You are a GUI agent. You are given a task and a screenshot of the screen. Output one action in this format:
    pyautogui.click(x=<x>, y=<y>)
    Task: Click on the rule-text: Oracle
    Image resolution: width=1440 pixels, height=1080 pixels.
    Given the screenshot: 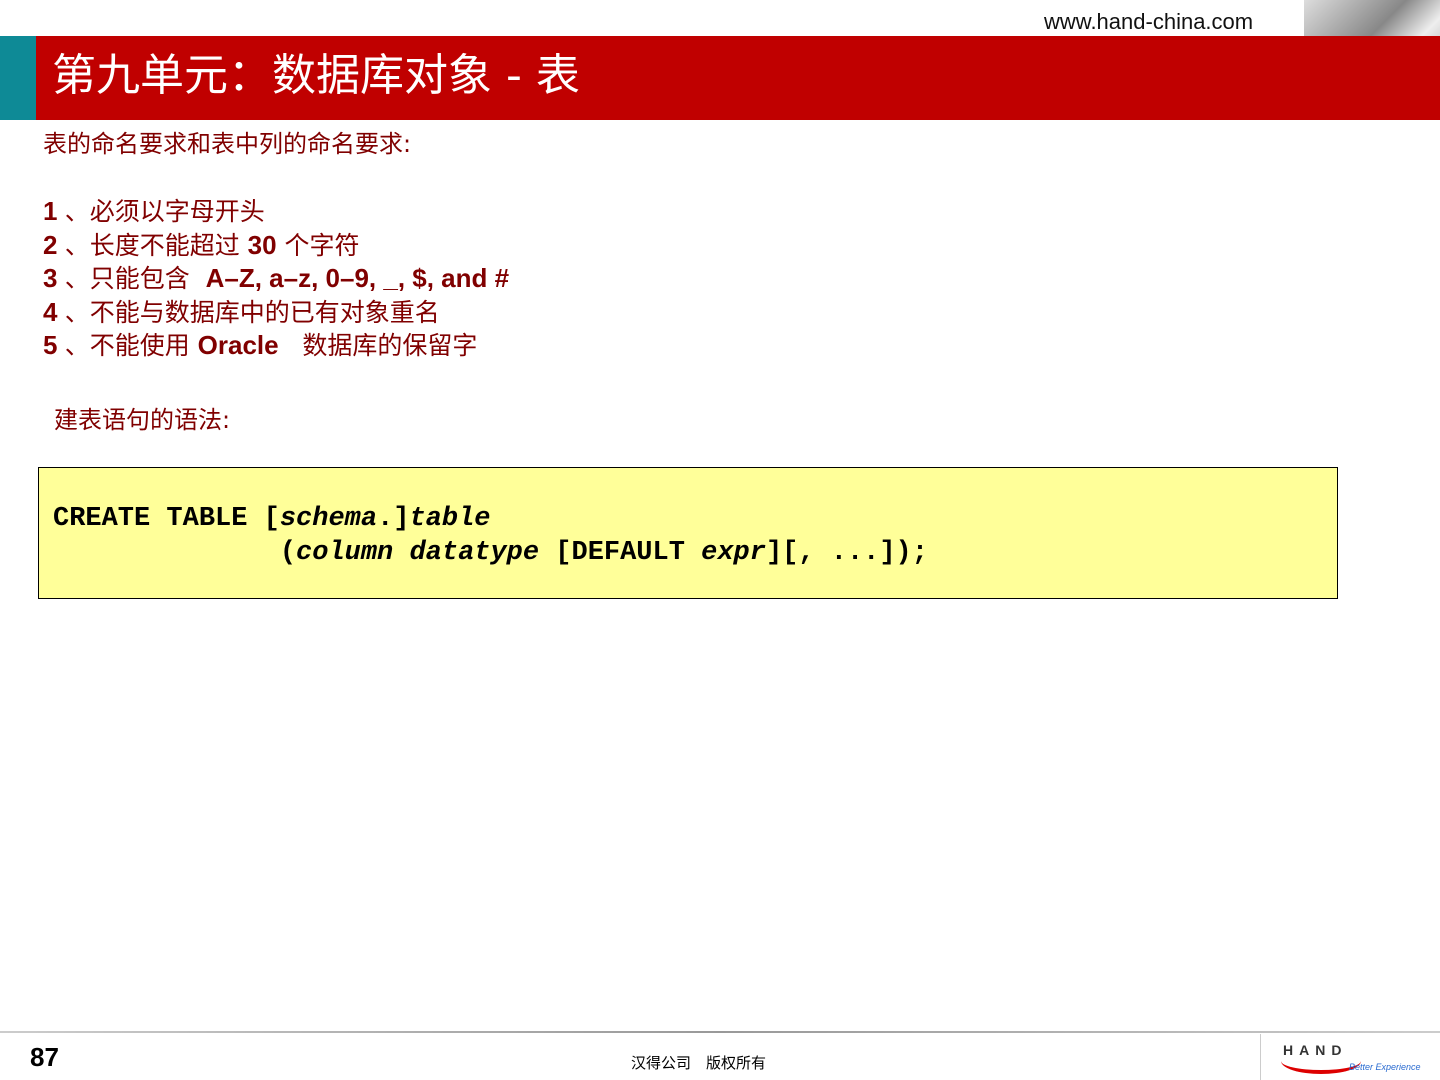 What is the action you would take?
    pyautogui.click(x=238, y=345)
    